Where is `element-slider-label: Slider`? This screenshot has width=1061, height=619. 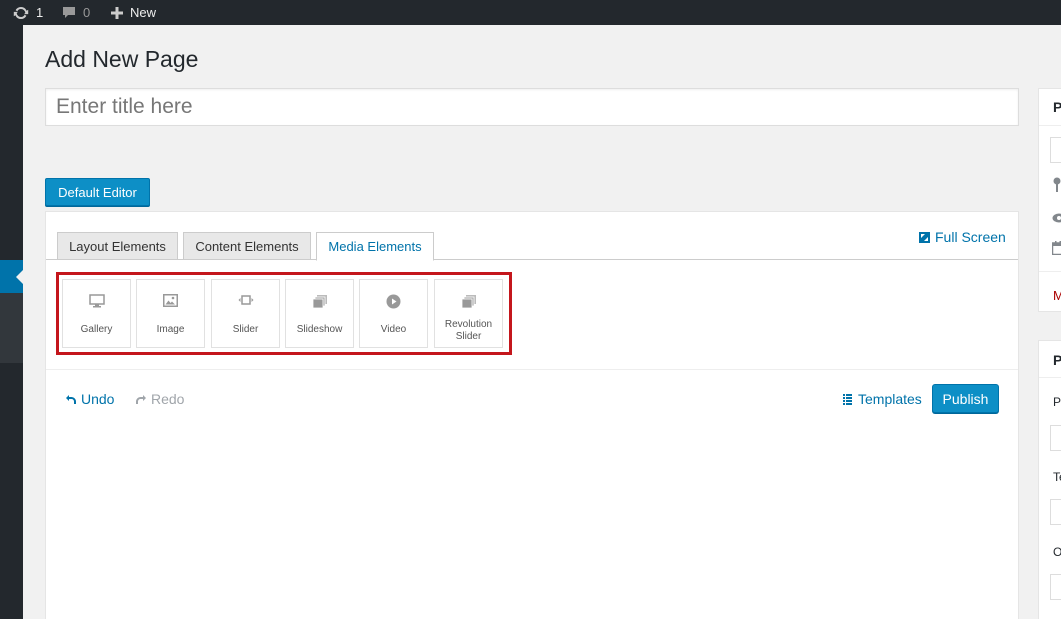
element-slider-label: Slider is located at coordinates (245, 329).